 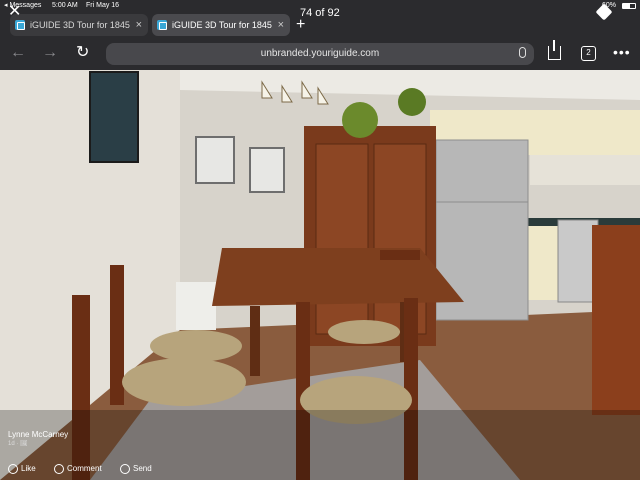 What do you see at coordinates (50, 53) in the screenshot?
I see `forward-button: →` at bounding box center [50, 53].